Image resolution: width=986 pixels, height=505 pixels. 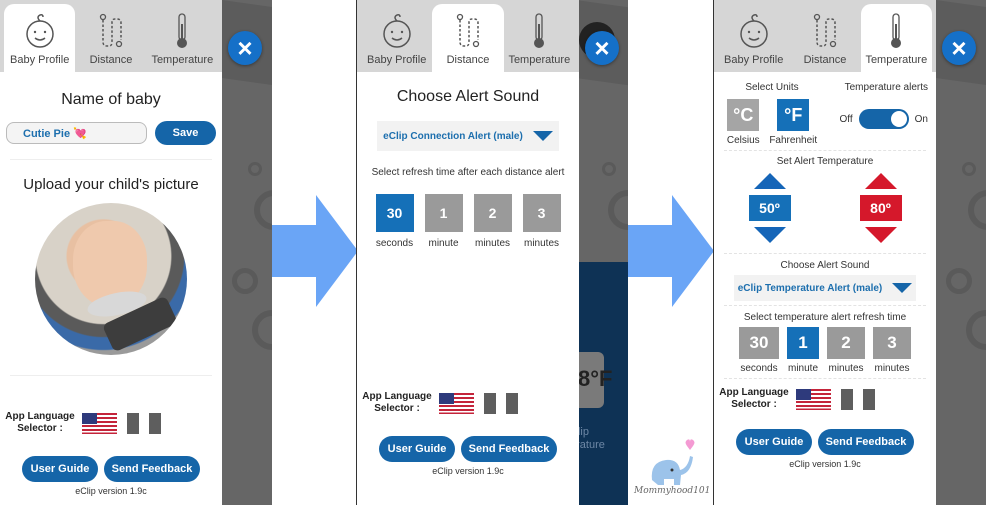 I want to click on refresh-option-2m: 2 minutes, so click(x=492, y=221).